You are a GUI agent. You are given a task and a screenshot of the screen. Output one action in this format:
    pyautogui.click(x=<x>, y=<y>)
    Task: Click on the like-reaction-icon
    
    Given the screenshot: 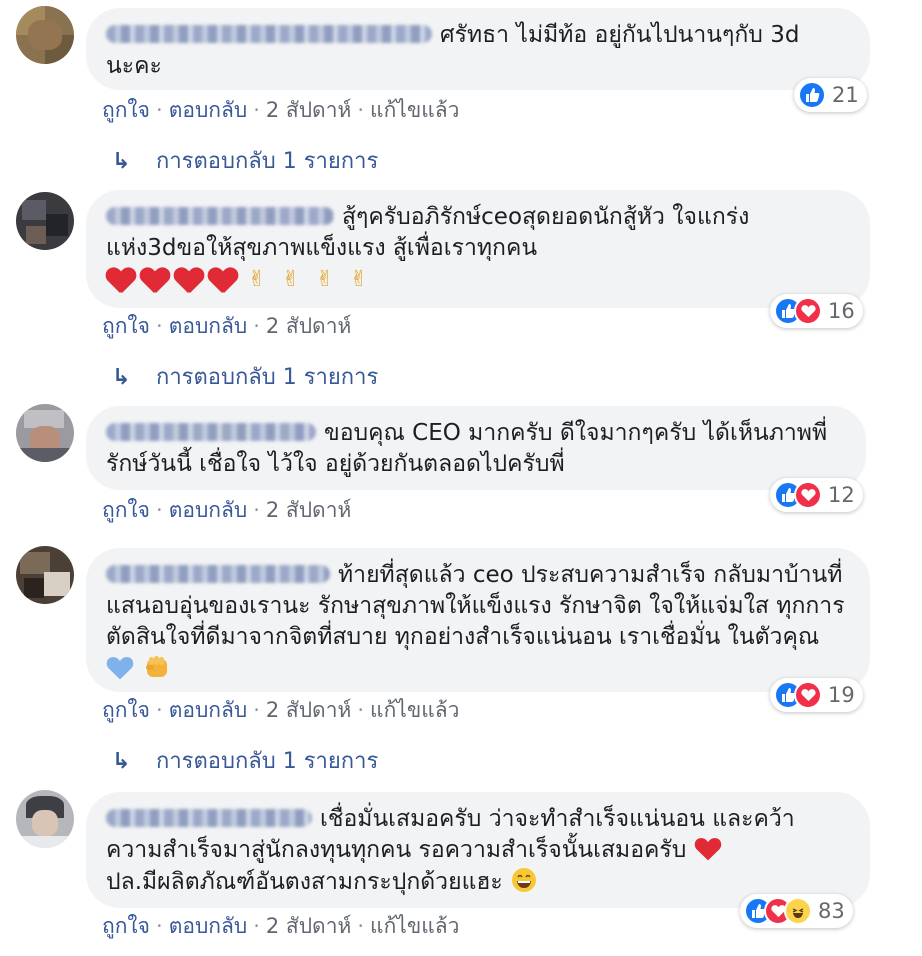 What is the action you would take?
    pyautogui.click(x=812, y=95)
    